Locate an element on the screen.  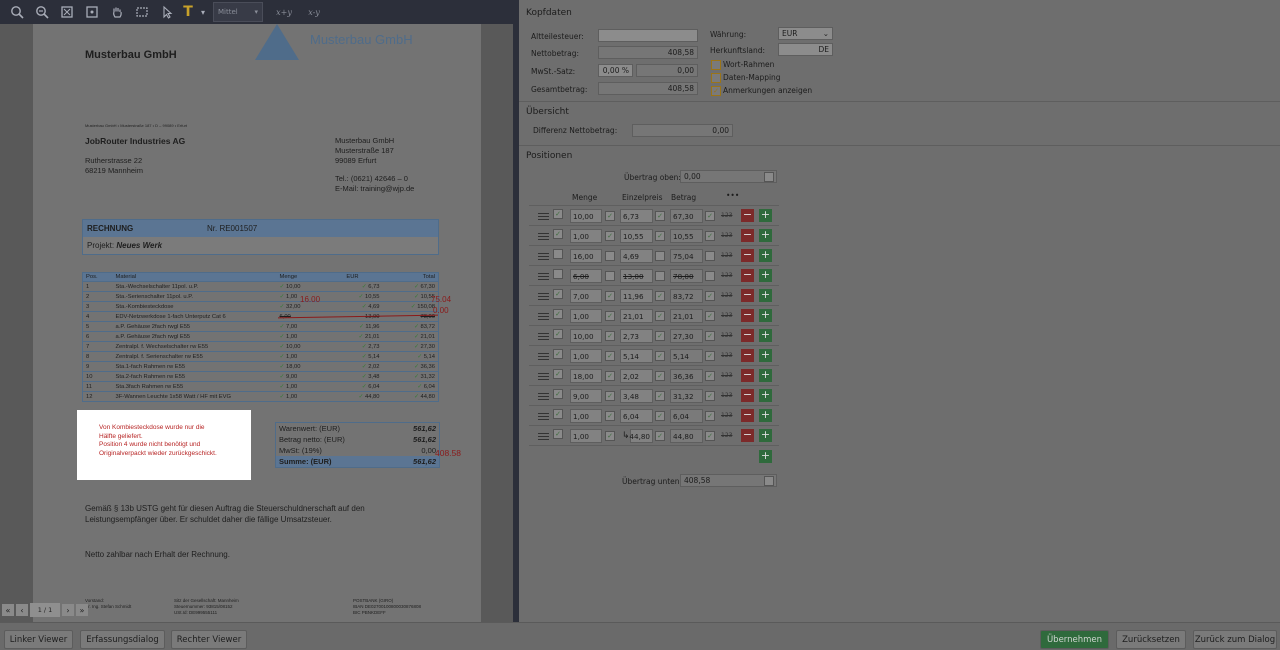
erfassungsdialog-button: Erfassungsdialog is located at coordinates (122, 639).